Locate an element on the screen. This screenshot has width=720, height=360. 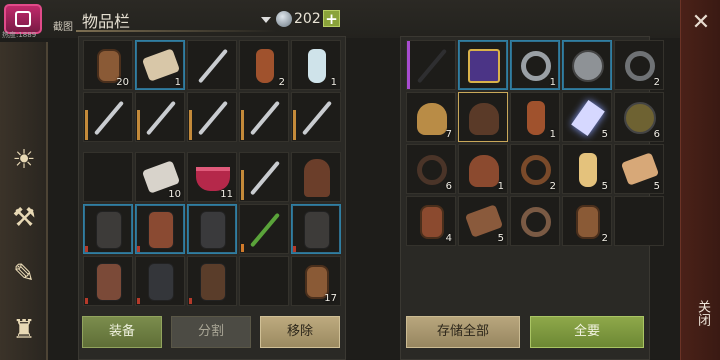
shackle-icon is located at coordinates (536, 66).